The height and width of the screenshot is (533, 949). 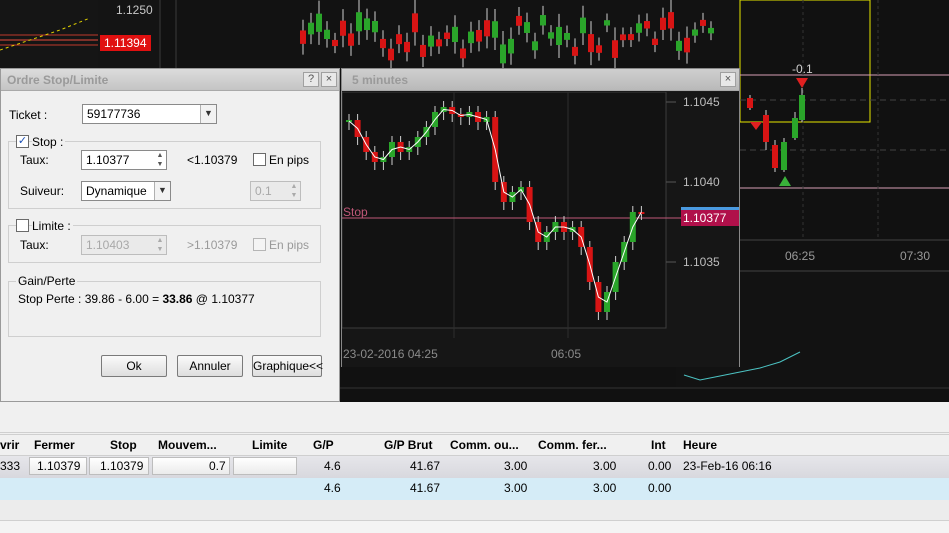 What do you see at coordinates (123, 445) in the screenshot?
I see `col-header-stop: Stop` at bounding box center [123, 445].